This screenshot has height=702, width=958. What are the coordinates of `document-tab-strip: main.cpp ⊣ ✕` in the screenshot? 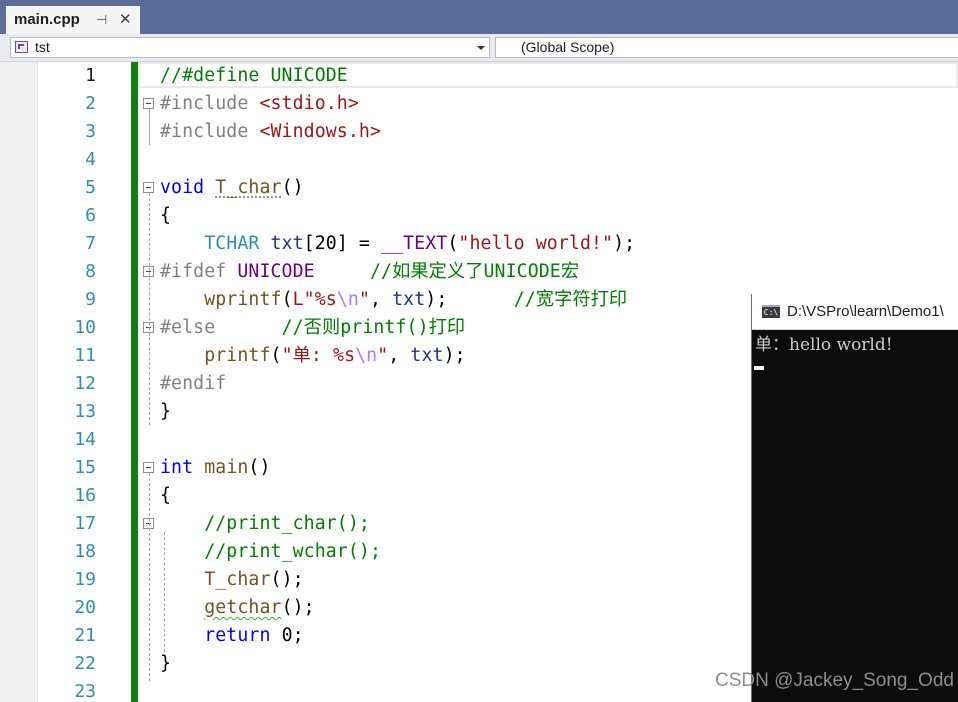 It's located at (479, 17).